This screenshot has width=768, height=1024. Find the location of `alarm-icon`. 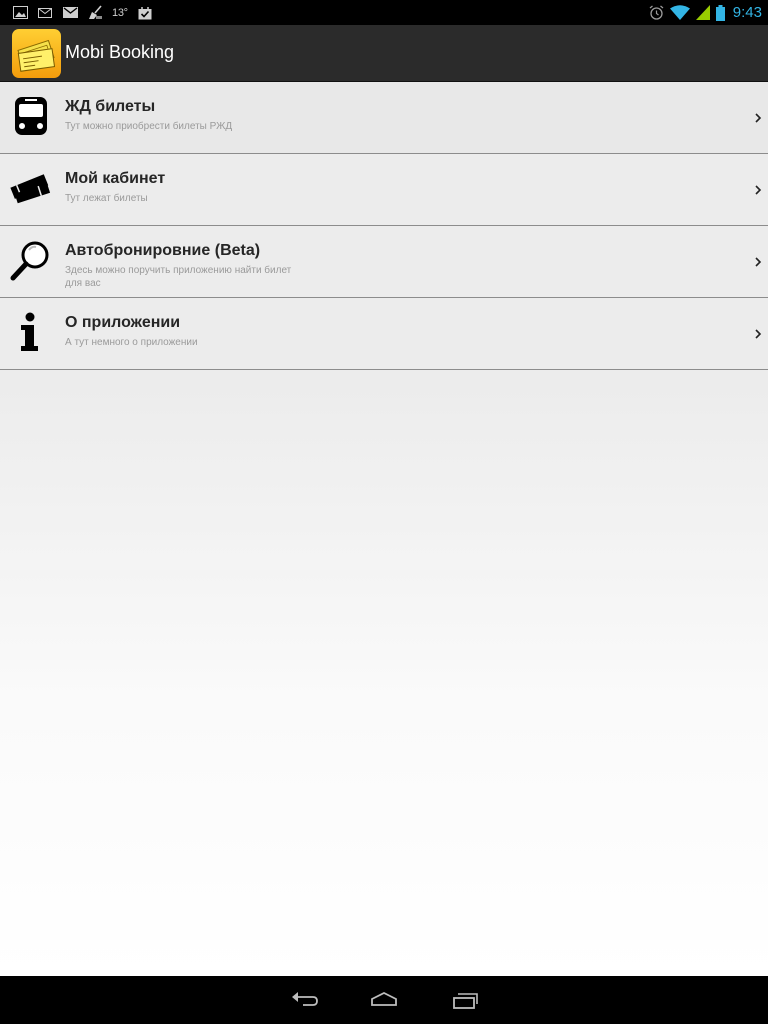

alarm-icon is located at coordinates (657, 13).